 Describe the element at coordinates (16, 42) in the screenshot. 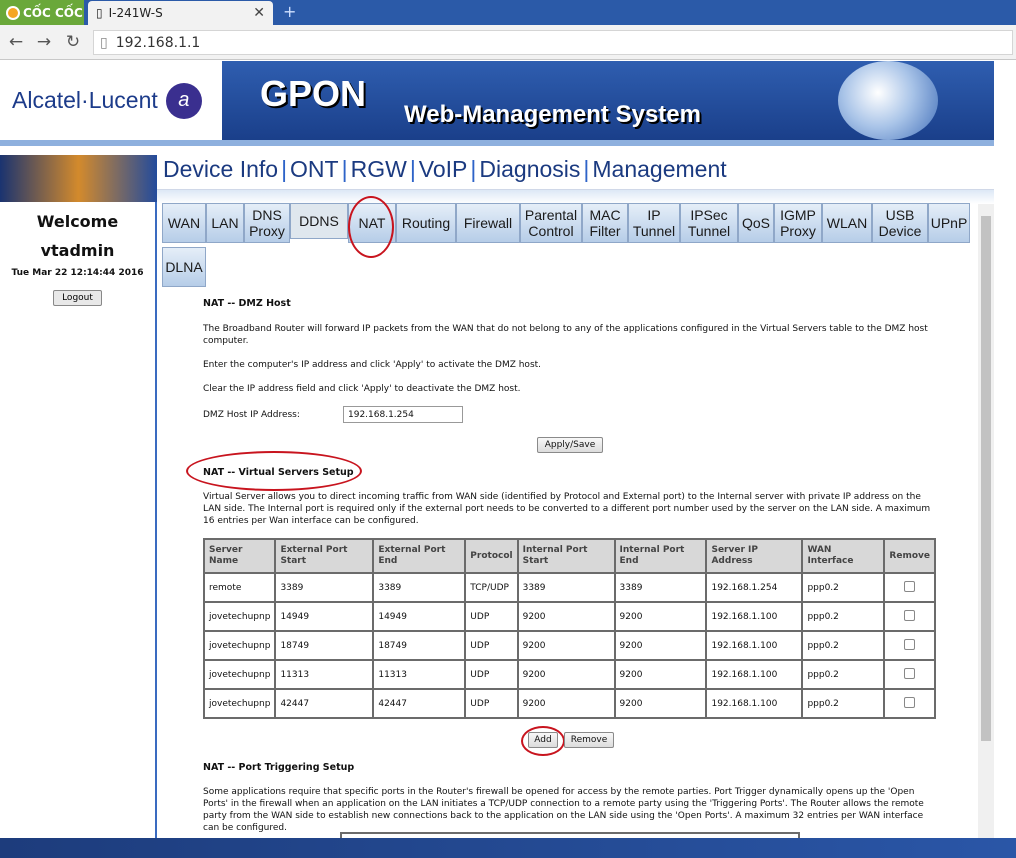

I see `back-arrow-icon: ←` at that location.